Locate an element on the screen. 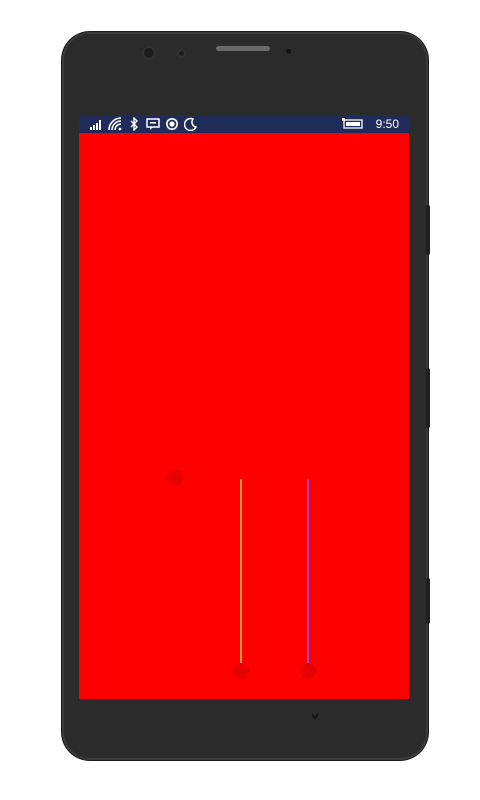  battery-icon is located at coordinates (352, 123).